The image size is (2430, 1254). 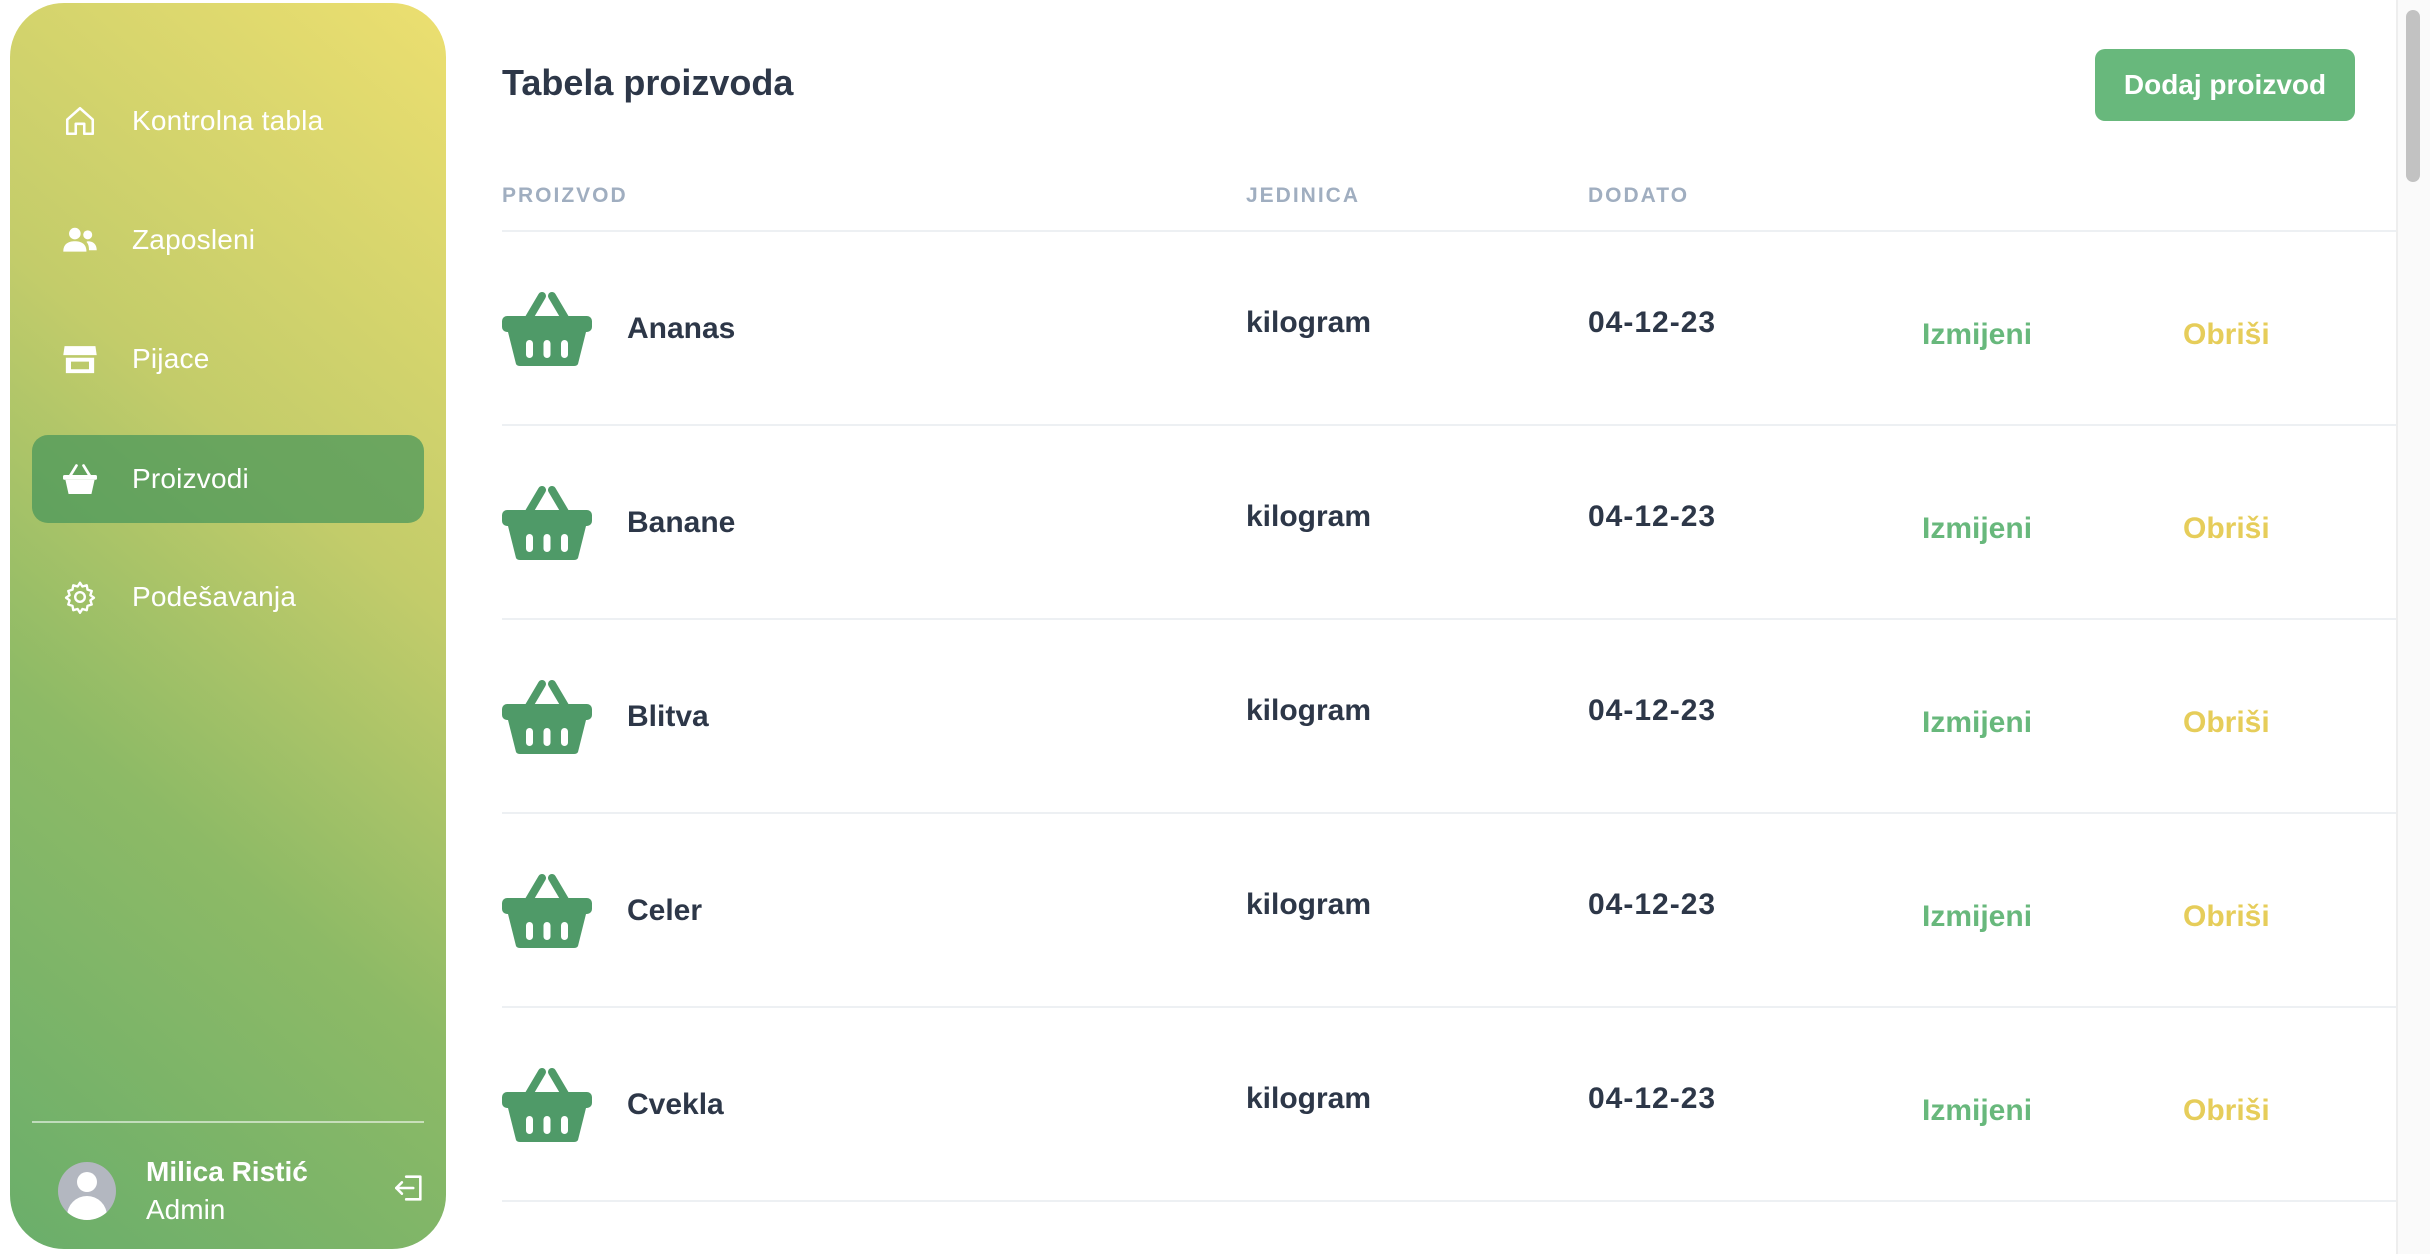 I want to click on avatar, so click(x=87, y=1191).